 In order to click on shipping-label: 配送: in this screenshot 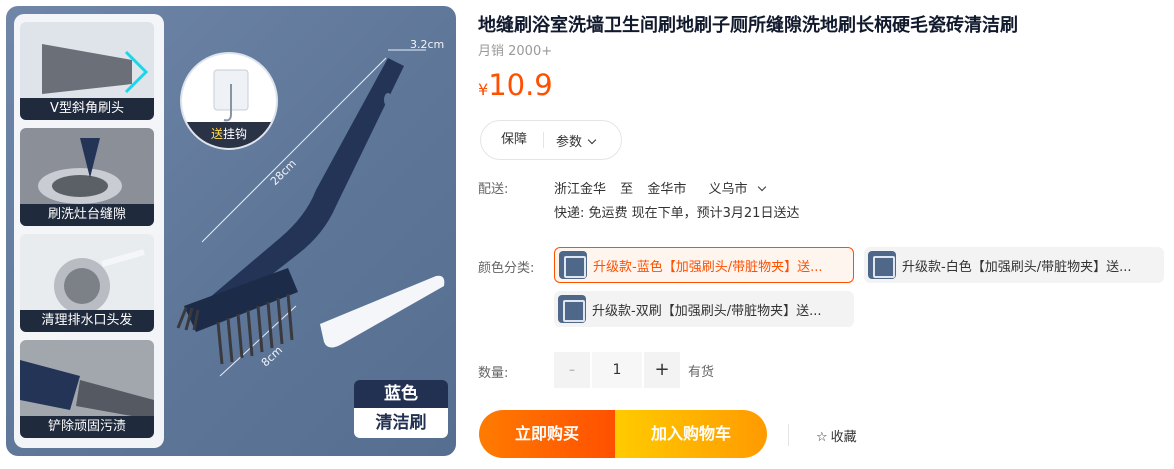, I will do `click(493, 189)`.